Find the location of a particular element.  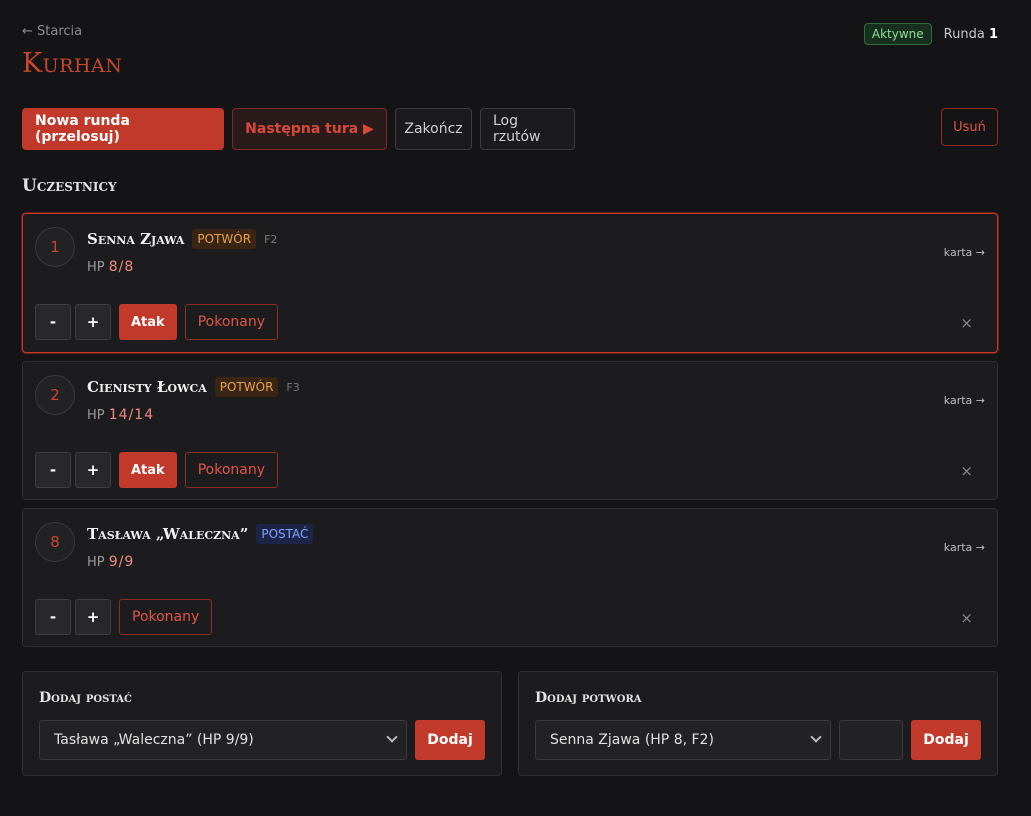

hp-value: 14/14 is located at coordinates (131, 415).